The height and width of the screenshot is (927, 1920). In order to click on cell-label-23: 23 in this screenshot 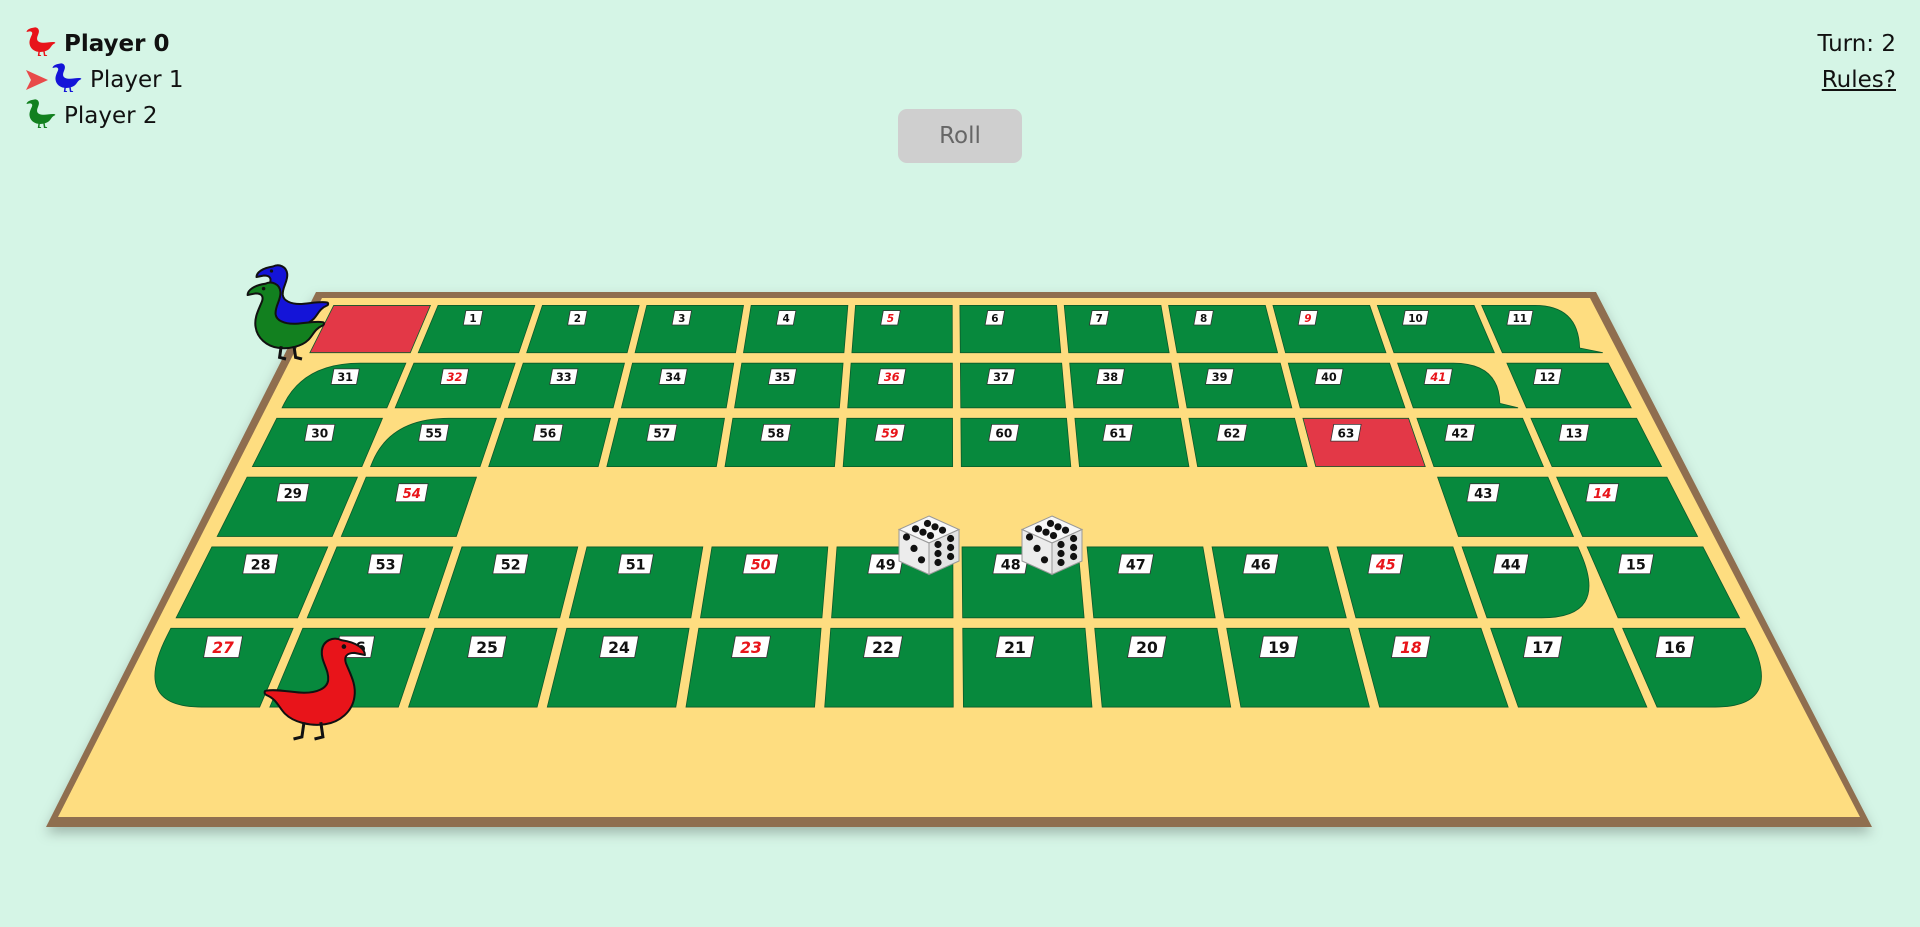, I will do `click(751, 646)`.